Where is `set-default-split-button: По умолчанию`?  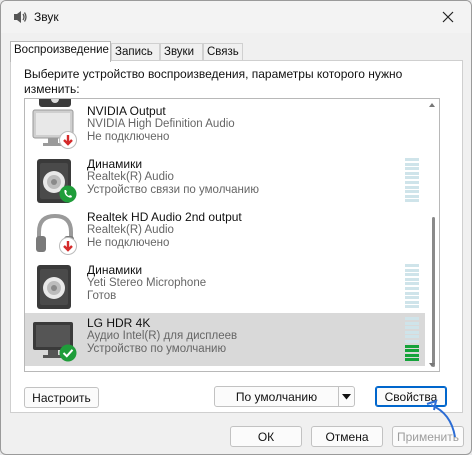 set-default-split-button: По умолчанию is located at coordinates (284, 396).